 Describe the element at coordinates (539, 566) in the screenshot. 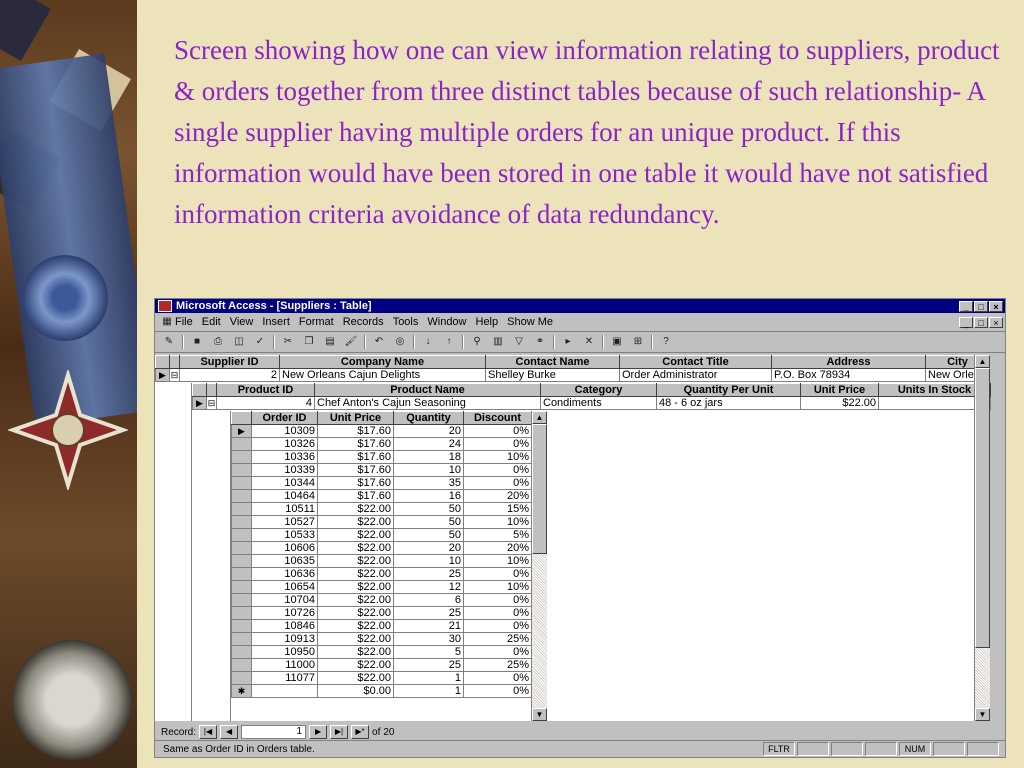

I see `orders-scrollbar: ▲ ▼` at that location.